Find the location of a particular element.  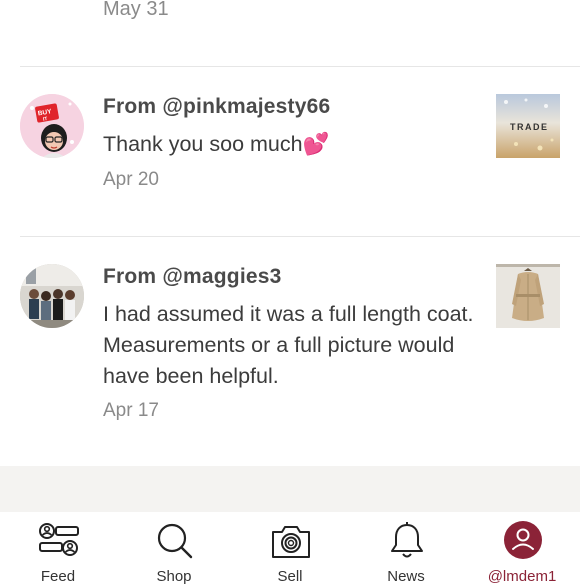

tab-feed: Feed is located at coordinates (58, 548).